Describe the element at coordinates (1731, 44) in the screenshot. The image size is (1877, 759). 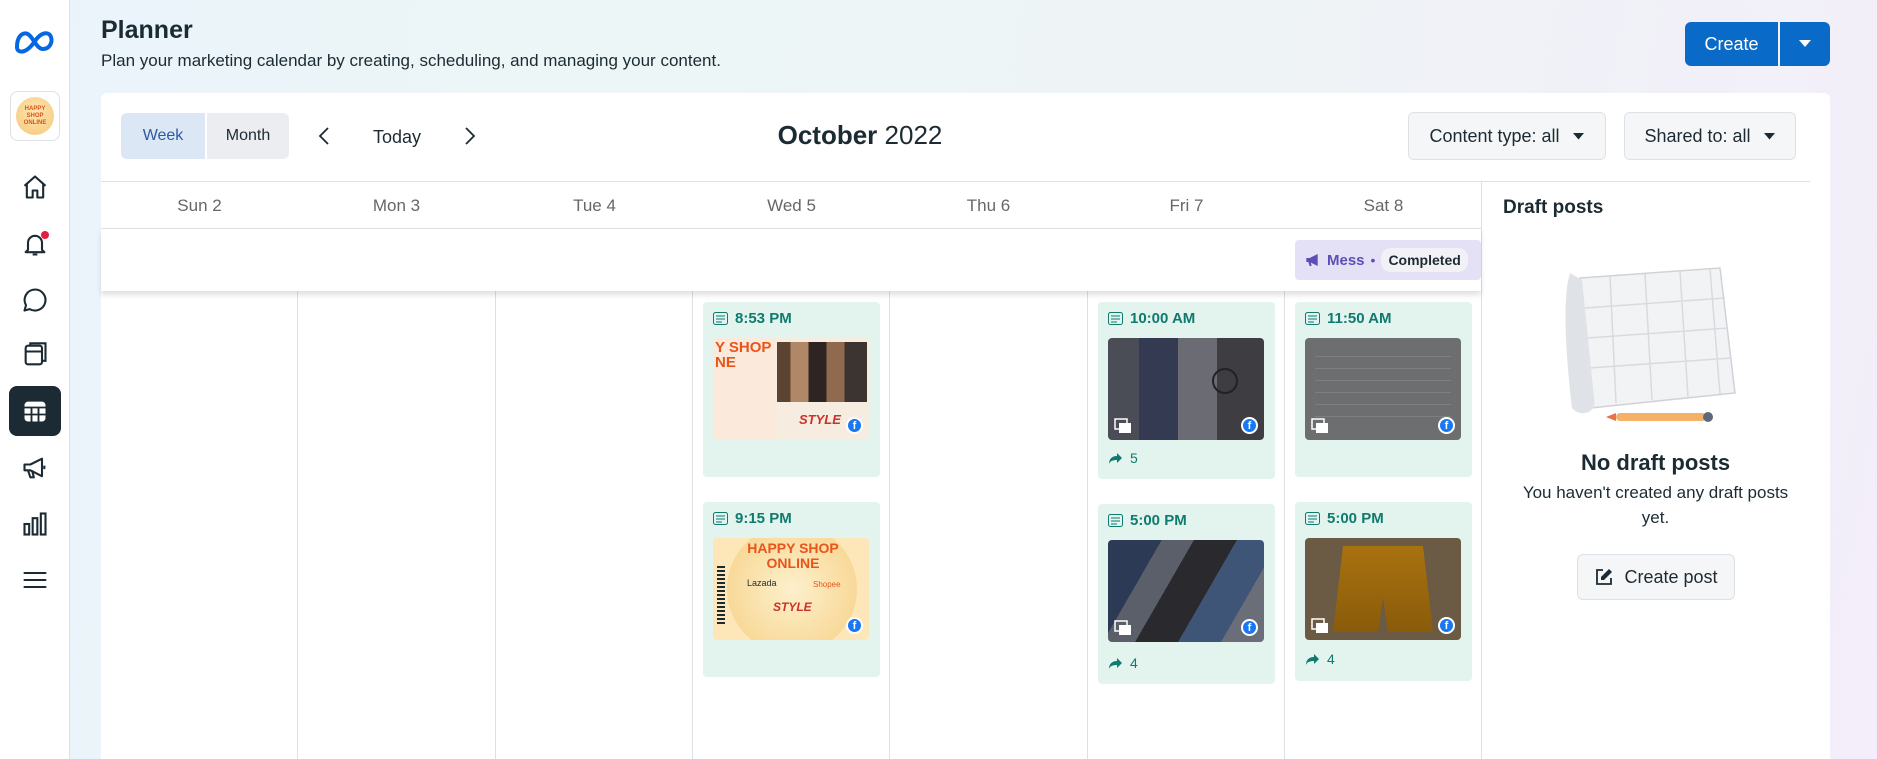
I see `create-button: Create` at that location.